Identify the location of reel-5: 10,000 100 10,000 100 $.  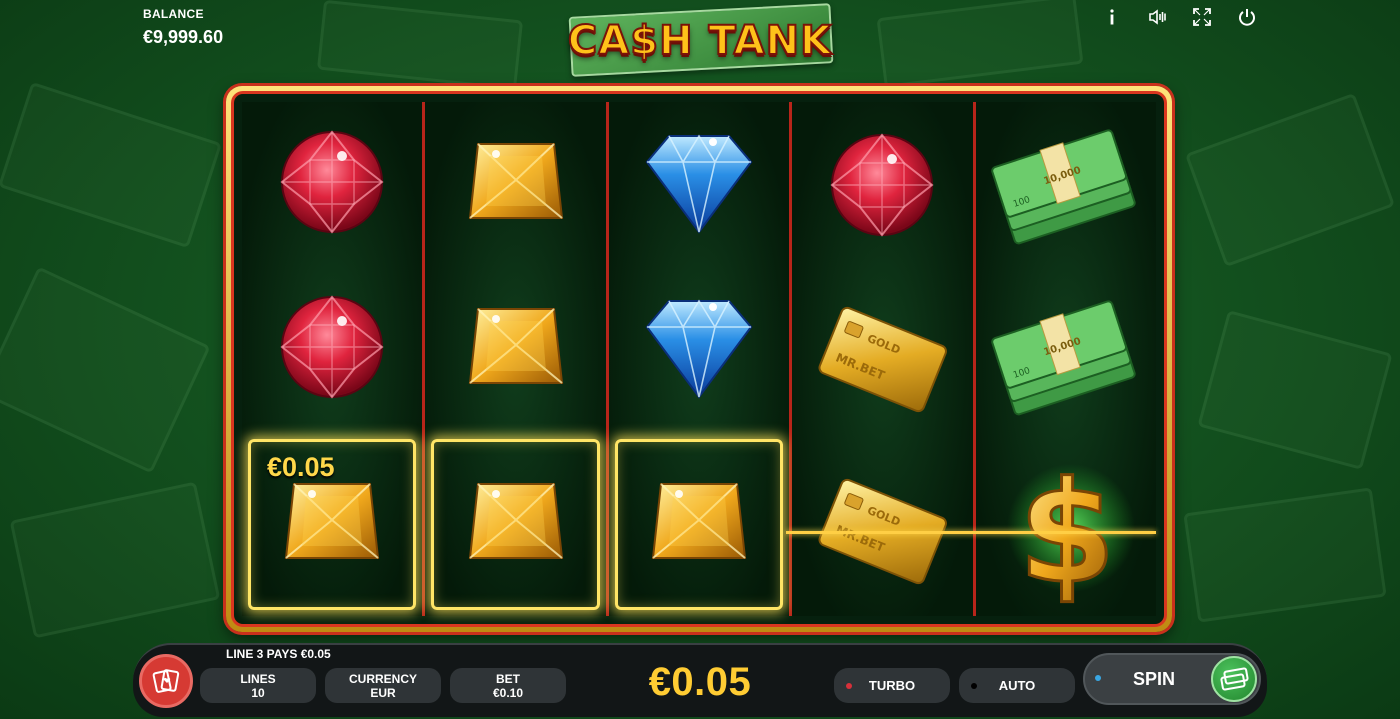
(1066, 359).